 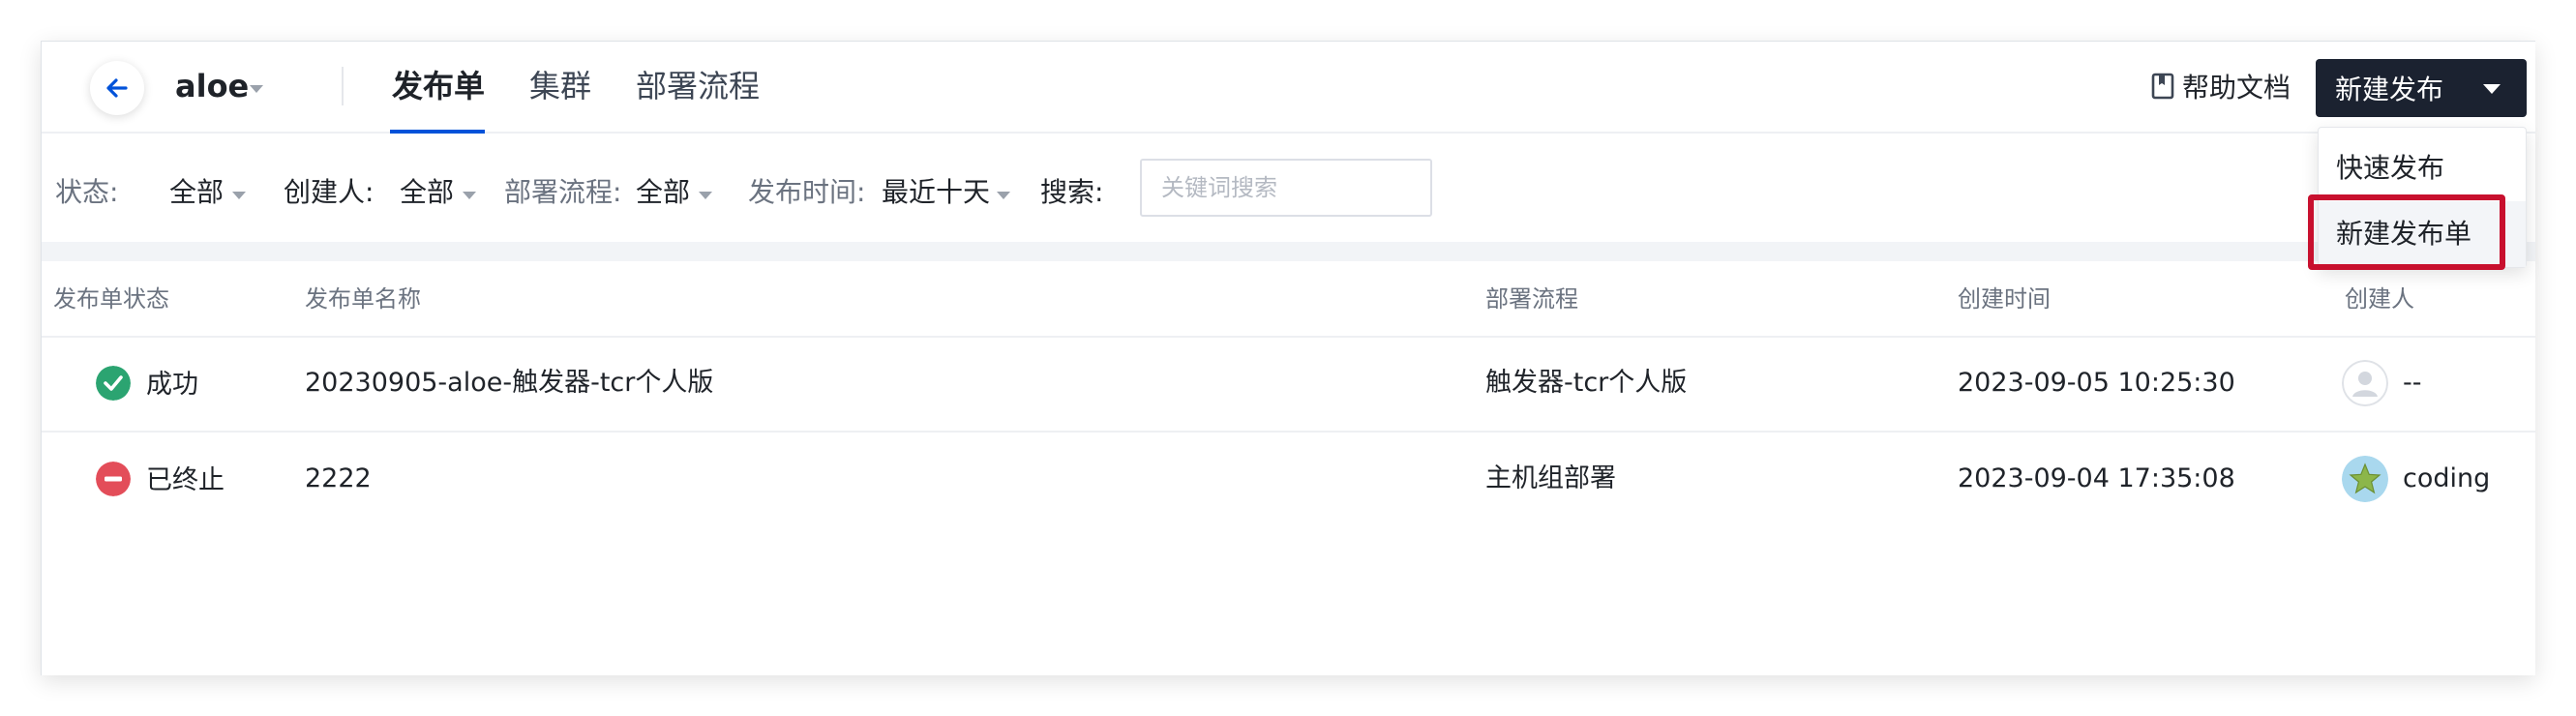 What do you see at coordinates (698, 86) in the screenshot?
I see `tab-deploy-flows: 部署流程` at bounding box center [698, 86].